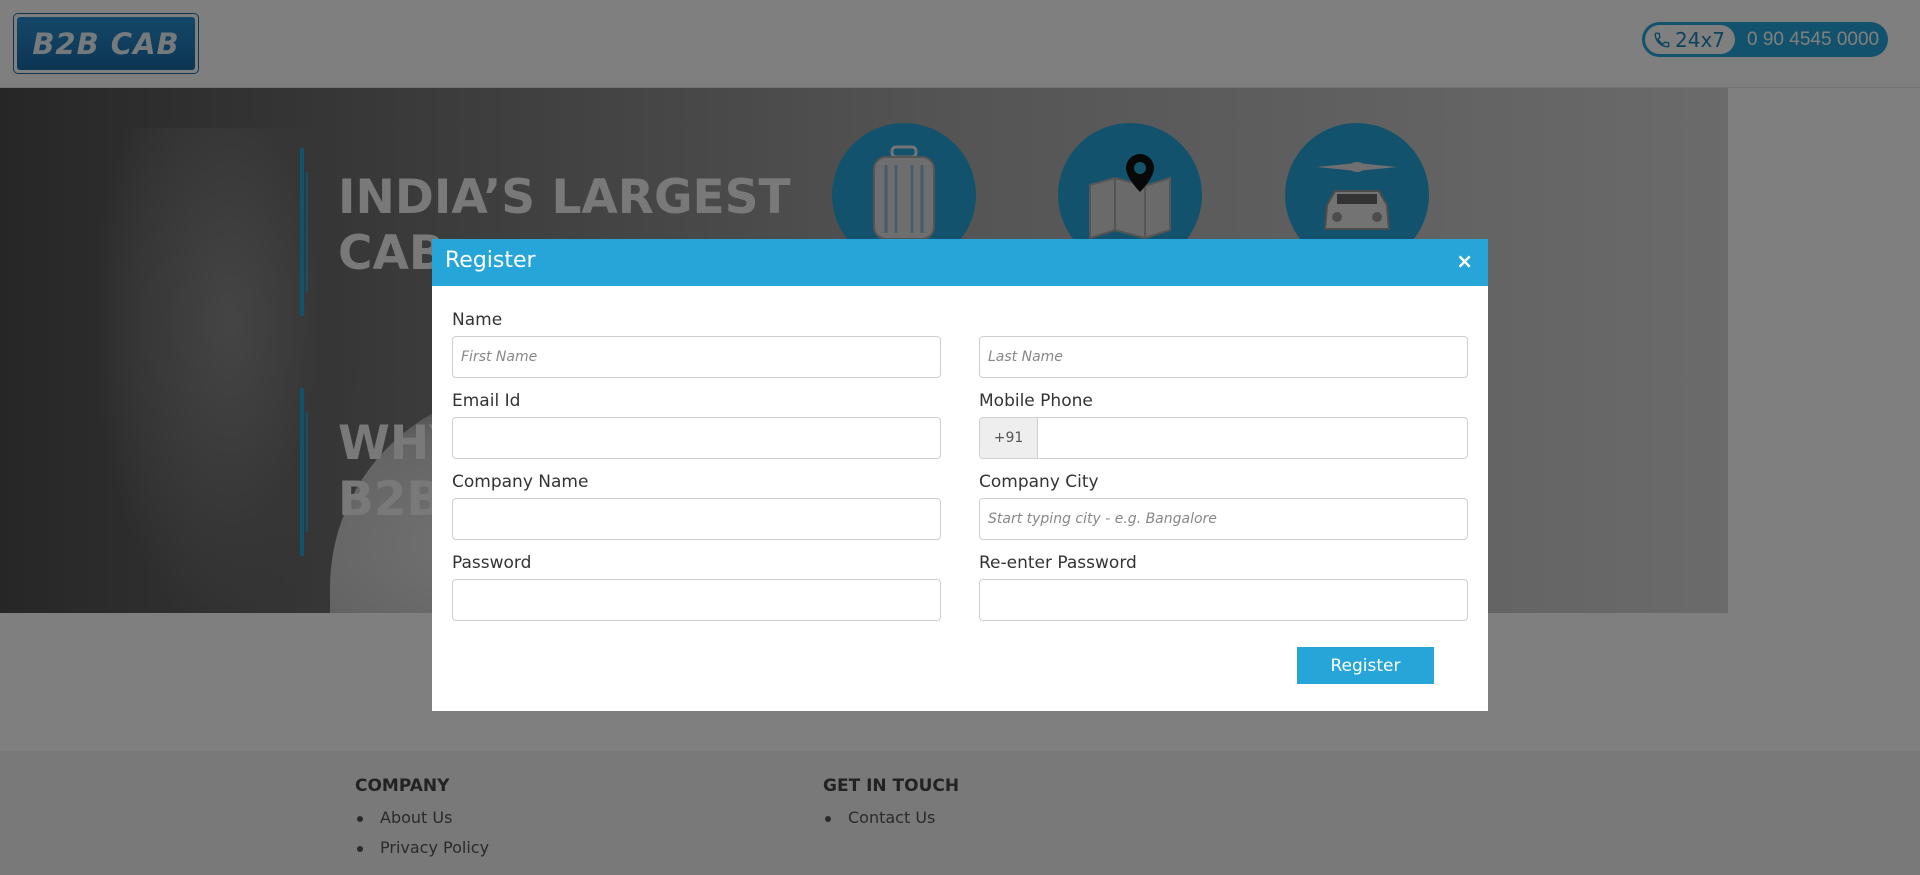  I want to click on password-label: Password, so click(492, 563).